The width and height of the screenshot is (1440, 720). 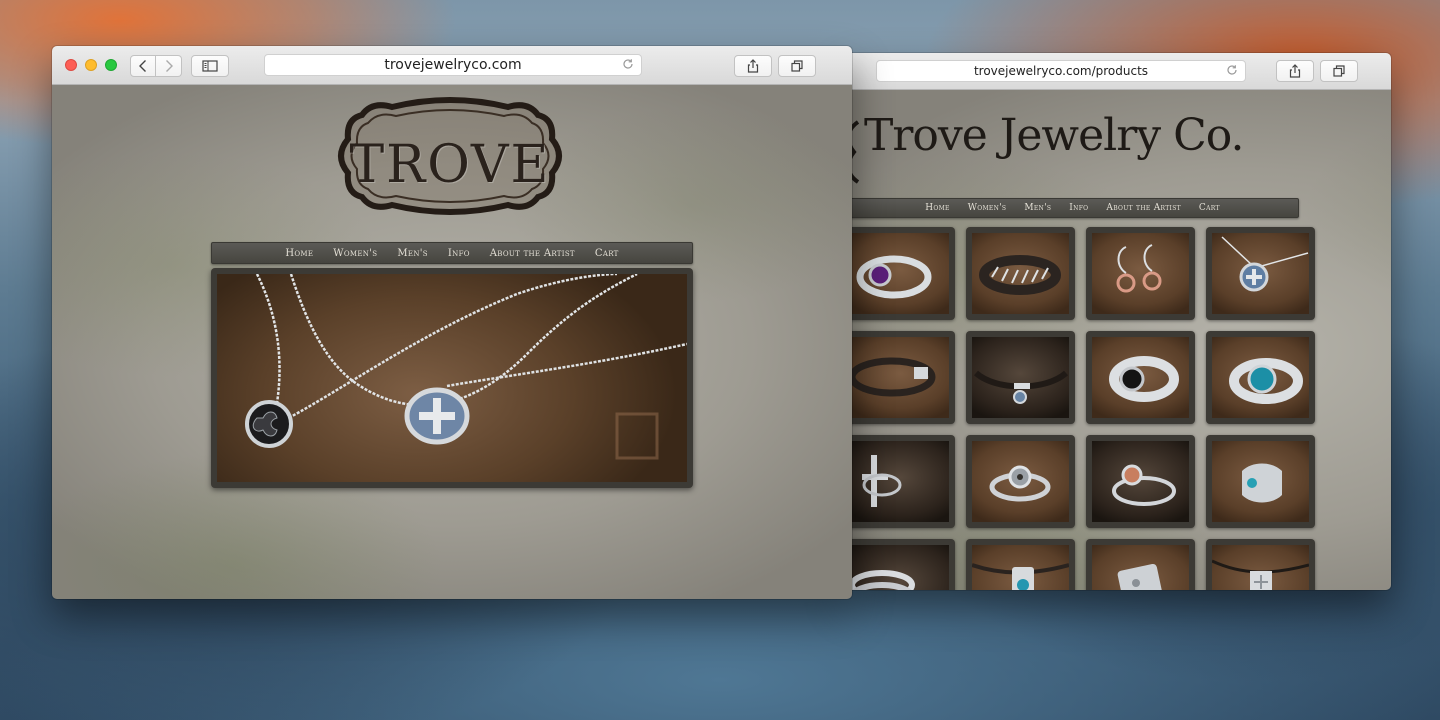 I want to click on product-tile-stacked-band-ring, so click(x=900, y=564).